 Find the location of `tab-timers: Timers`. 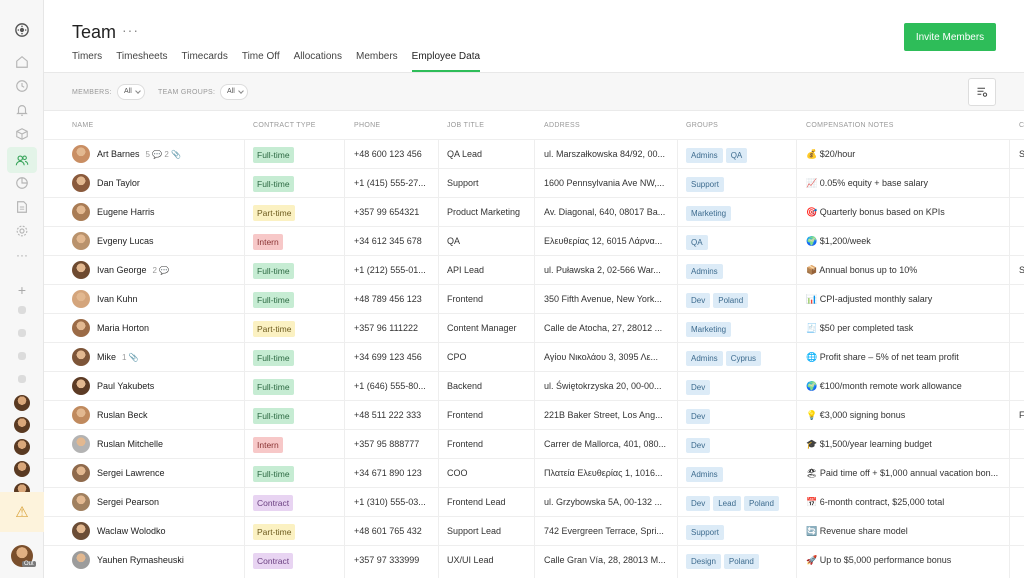

tab-timers: Timers is located at coordinates (90, 61).